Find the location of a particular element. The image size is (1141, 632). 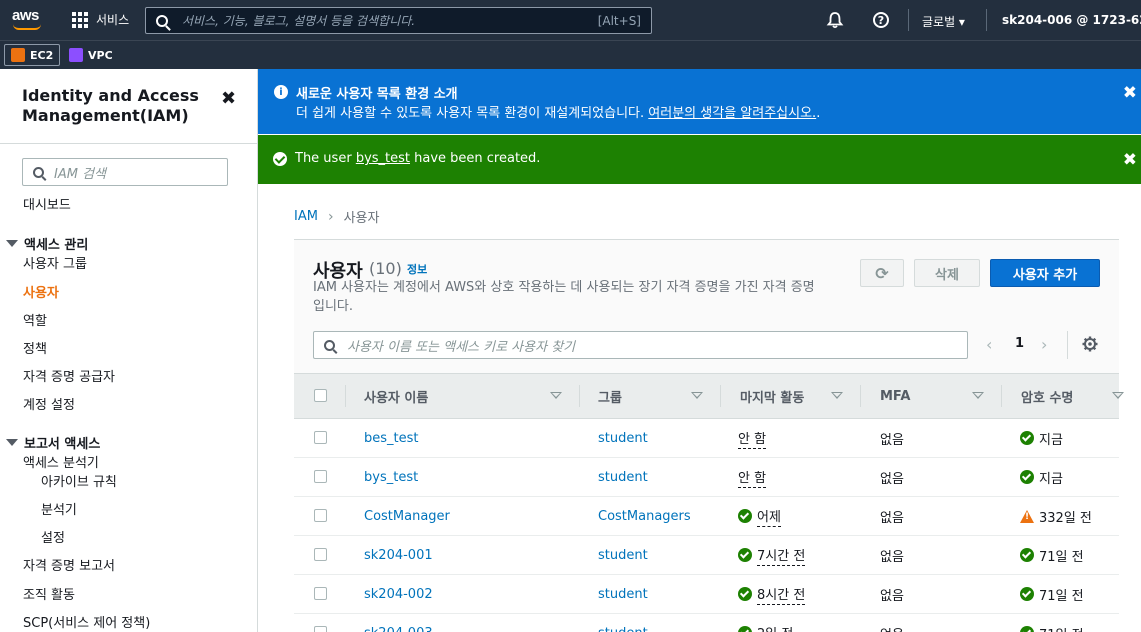

section-label: 액세스 관리 is located at coordinates (56, 245).